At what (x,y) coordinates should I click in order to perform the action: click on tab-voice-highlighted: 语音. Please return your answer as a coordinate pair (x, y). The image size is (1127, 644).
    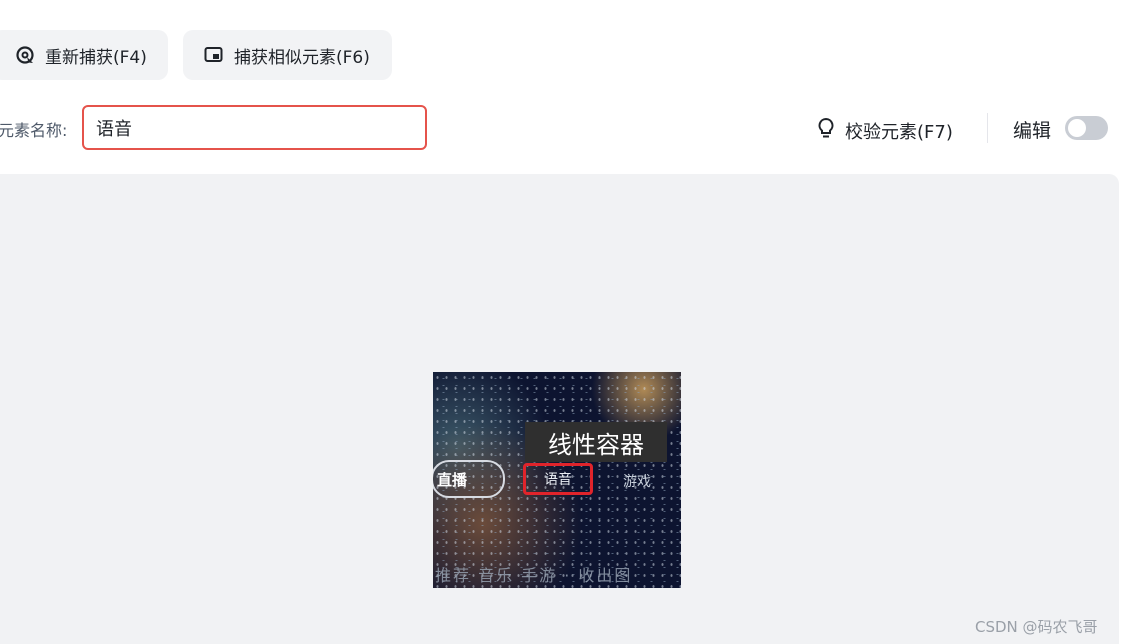
    Looking at the image, I should click on (558, 479).